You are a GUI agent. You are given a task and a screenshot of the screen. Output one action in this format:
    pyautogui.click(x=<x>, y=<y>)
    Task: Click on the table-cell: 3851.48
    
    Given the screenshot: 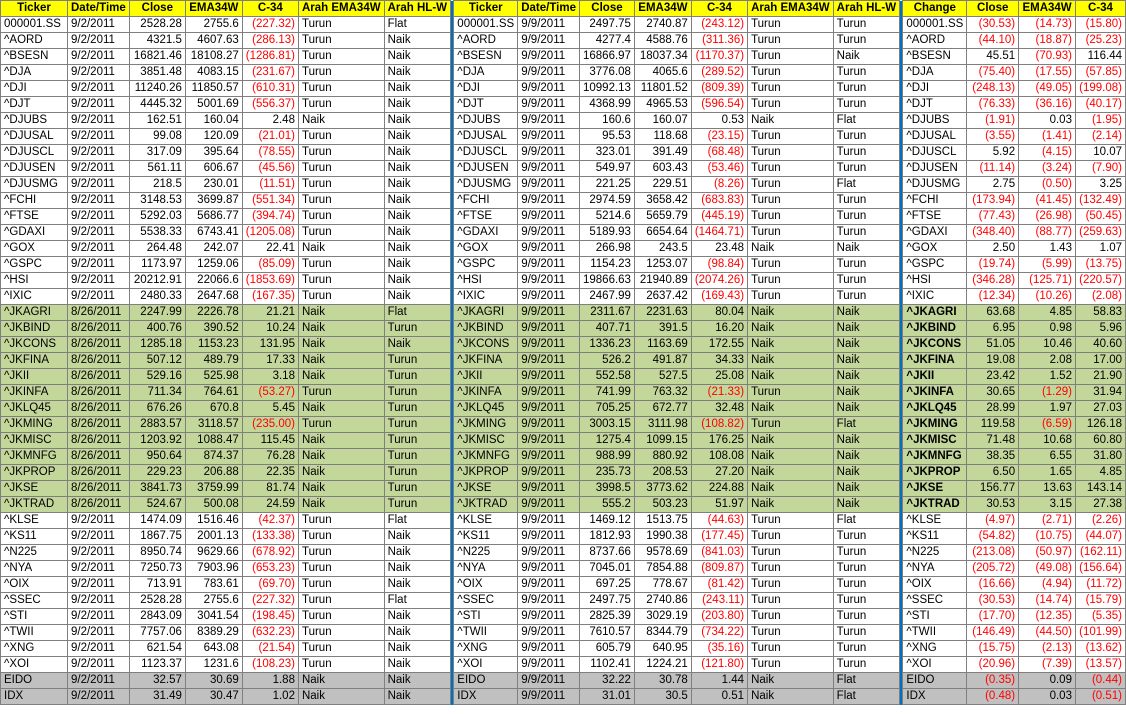 What is the action you would take?
    pyautogui.click(x=157, y=72)
    